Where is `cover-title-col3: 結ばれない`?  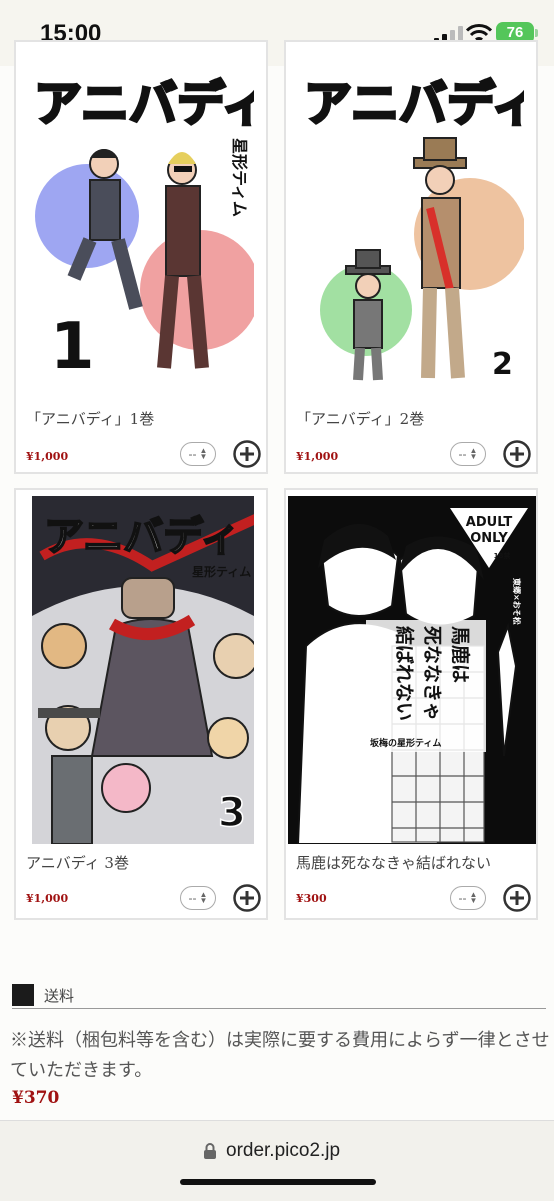
cover-title-col3: 結ばれない is located at coordinates (404, 673).